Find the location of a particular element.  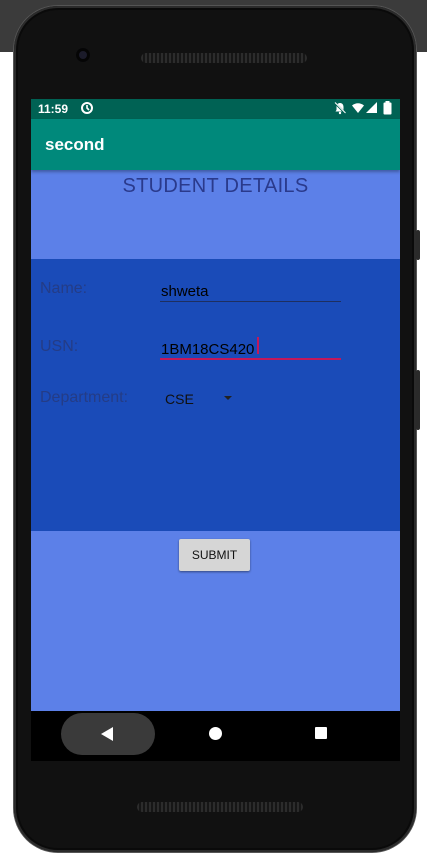

front-camera is located at coordinates (83, 55).